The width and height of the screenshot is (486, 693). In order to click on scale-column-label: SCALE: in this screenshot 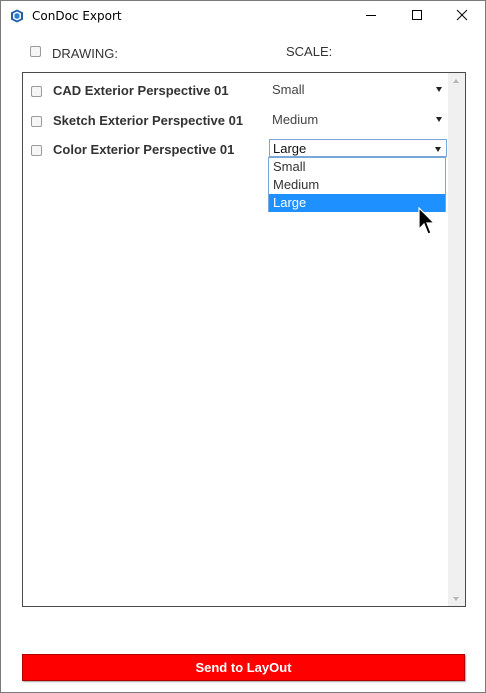, I will do `click(309, 51)`.